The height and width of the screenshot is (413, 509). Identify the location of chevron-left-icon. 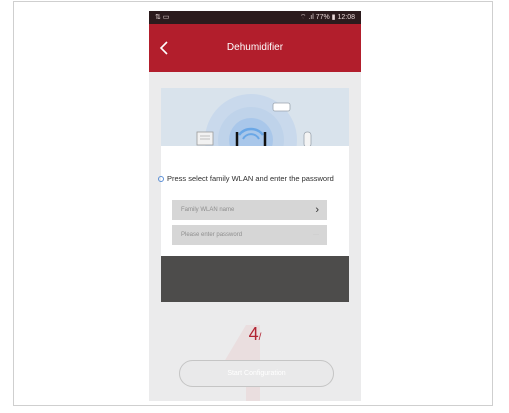
(163, 48).